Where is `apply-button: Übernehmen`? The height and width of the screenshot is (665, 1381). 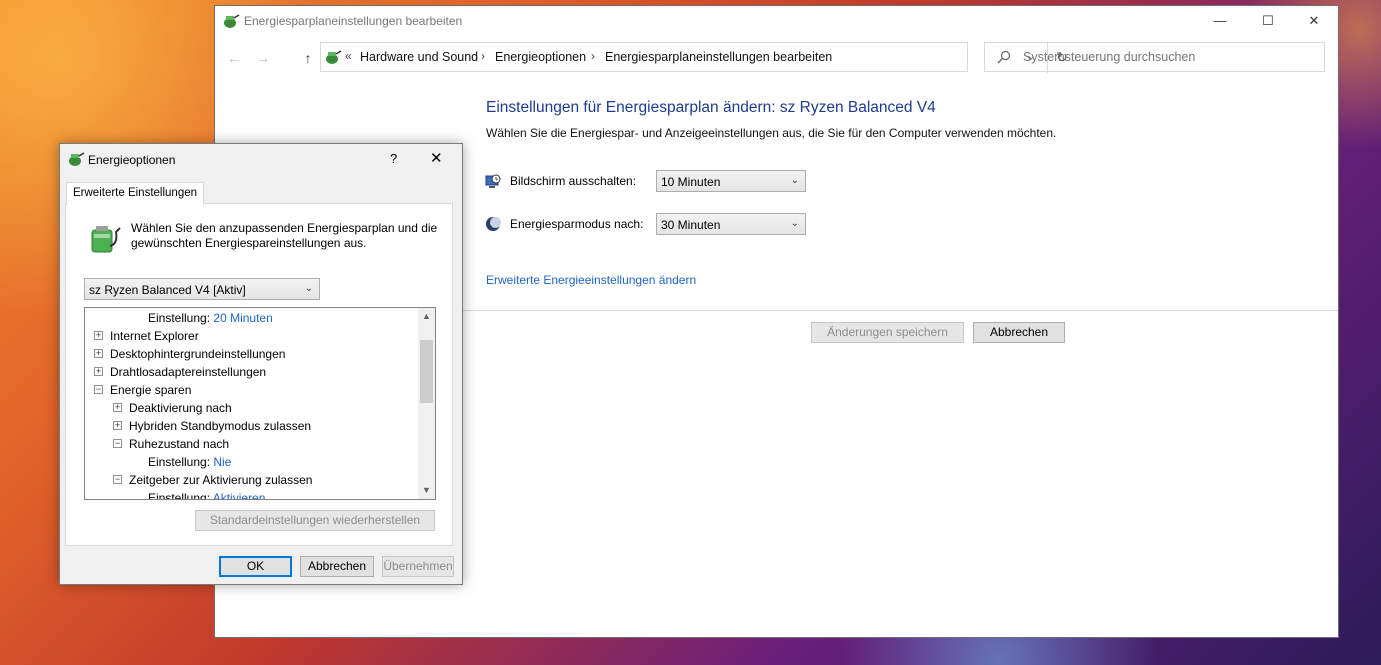
apply-button: Übernehmen is located at coordinates (418, 566).